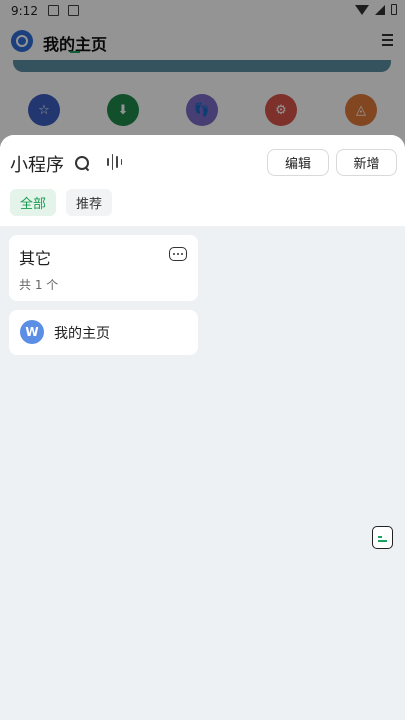 Image resolution: width=405 pixels, height=720 pixels. Describe the element at coordinates (366, 162) in the screenshot. I see `add-button: 新增` at that location.